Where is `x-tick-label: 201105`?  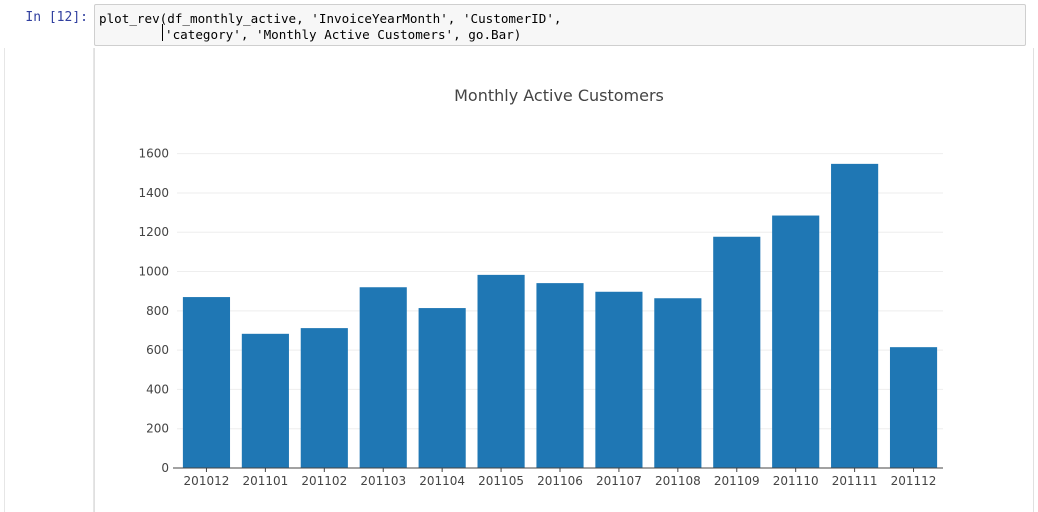 x-tick-label: 201105 is located at coordinates (501, 481).